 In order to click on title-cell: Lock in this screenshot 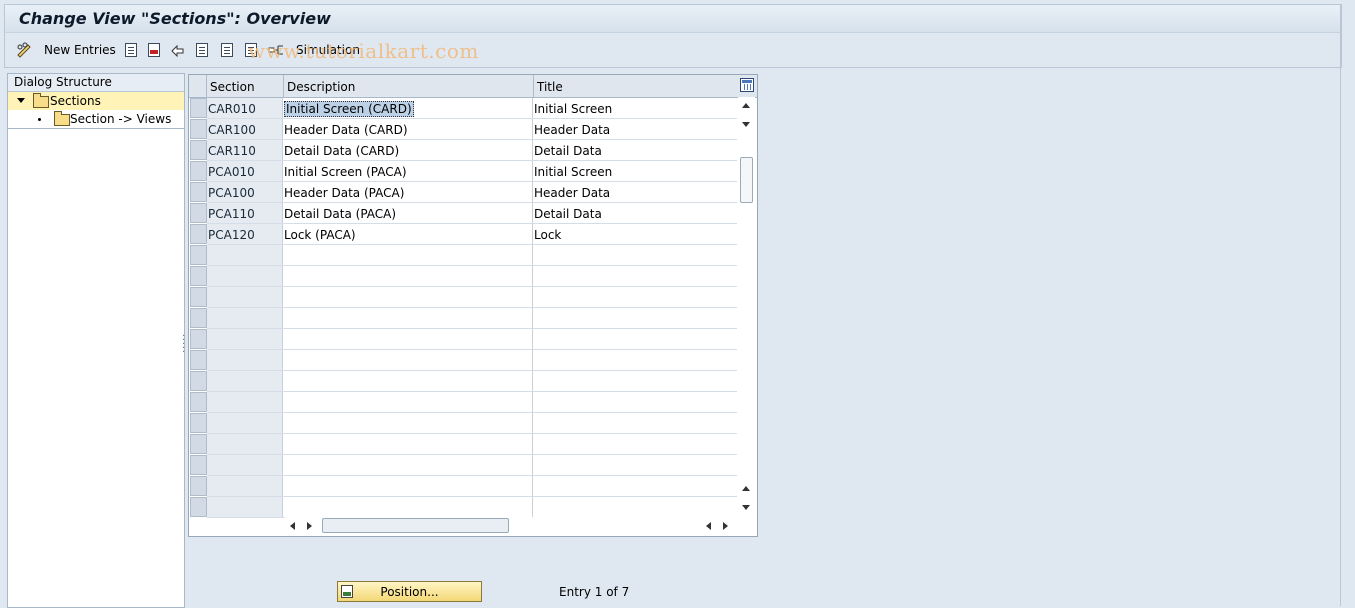, I will do `click(635, 234)`.